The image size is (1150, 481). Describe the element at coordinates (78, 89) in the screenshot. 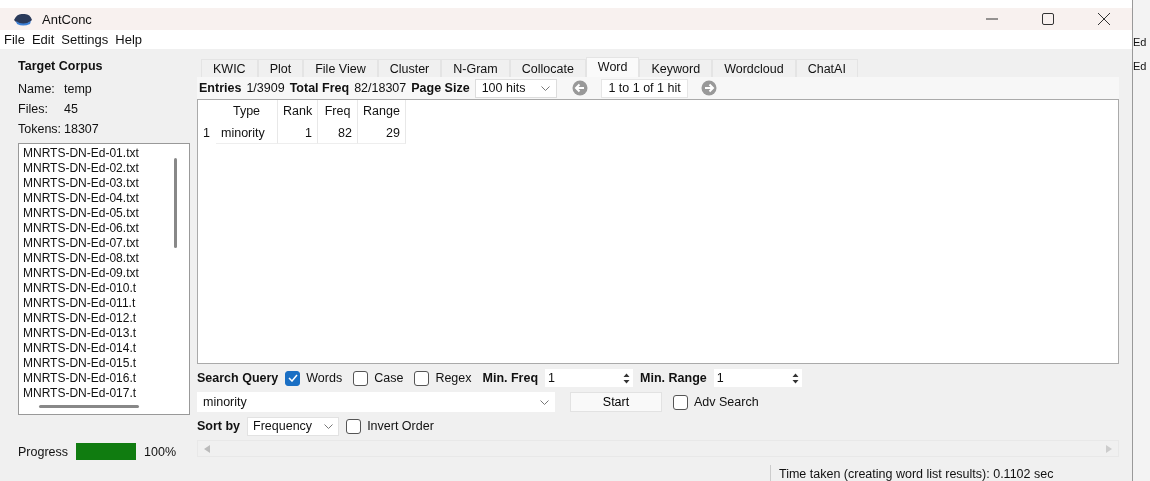

I see `field-value: temp` at that location.